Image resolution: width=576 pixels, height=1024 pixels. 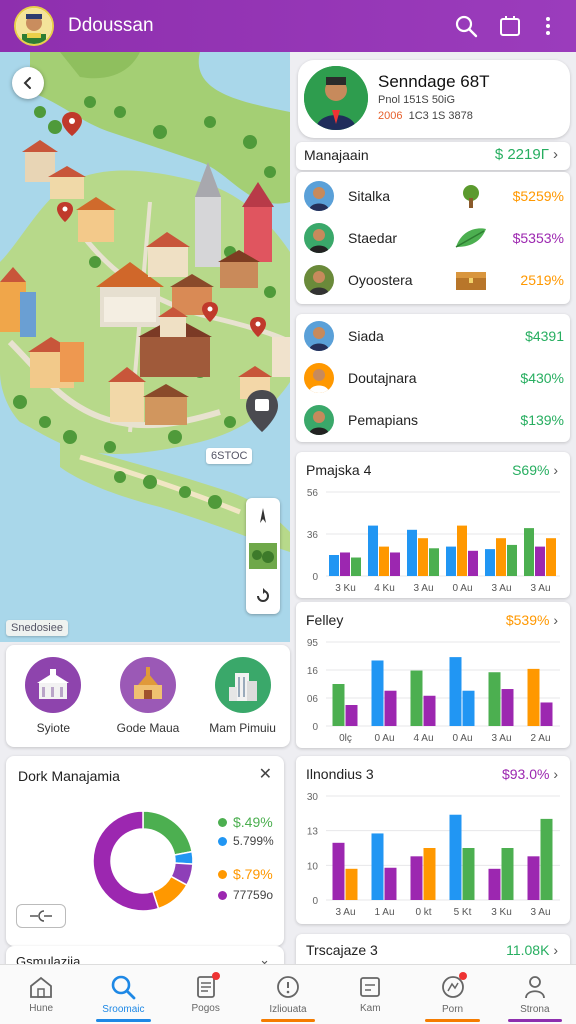 I want to click on list-item: Staedar $5353%, so click(x=434, y=238).